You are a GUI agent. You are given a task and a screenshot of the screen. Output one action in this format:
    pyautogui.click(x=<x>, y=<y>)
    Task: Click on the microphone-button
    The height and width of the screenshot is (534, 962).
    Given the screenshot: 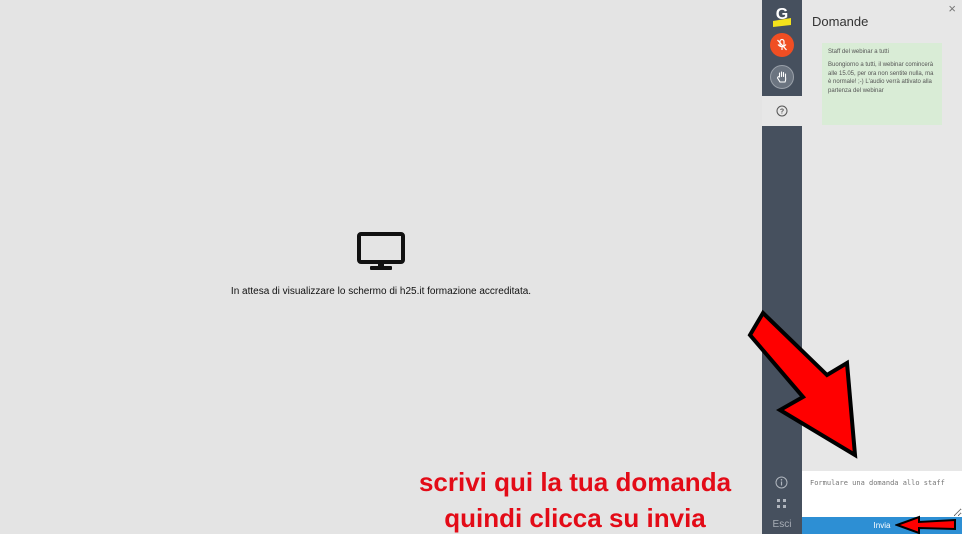 What is the action you would take?
    pyautogui.click(x=782, y=45)
    